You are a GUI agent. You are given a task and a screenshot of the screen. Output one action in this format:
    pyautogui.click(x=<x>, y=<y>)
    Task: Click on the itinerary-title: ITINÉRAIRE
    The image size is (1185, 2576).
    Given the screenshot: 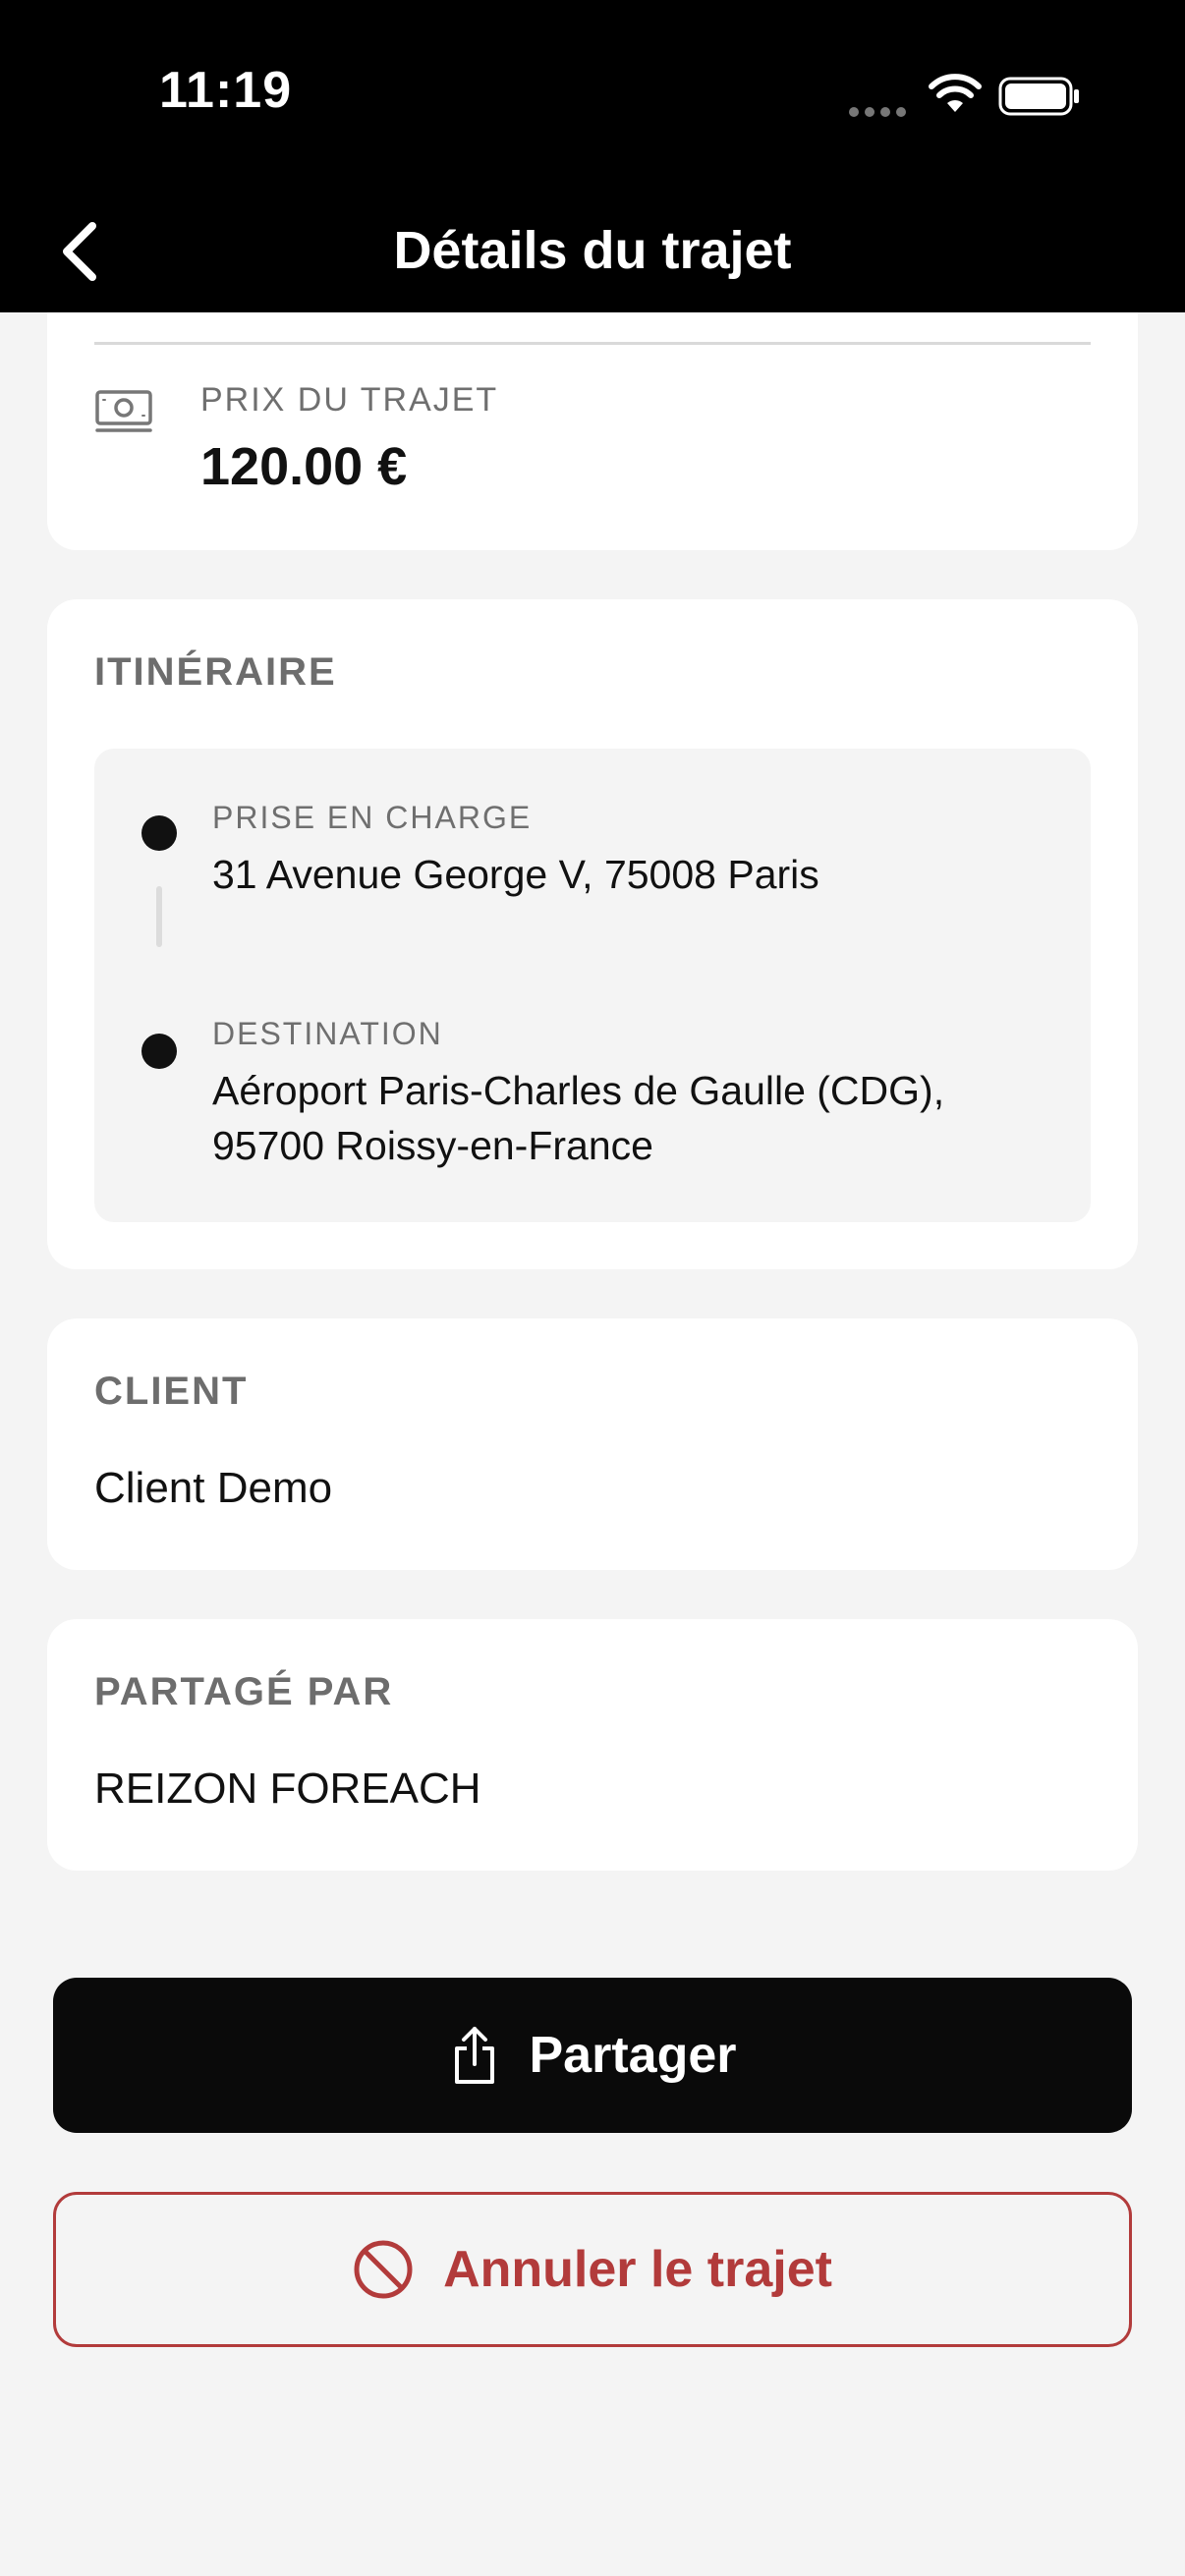 What is the action you would take?
    pyautogui.click(x=216, y=672)
    